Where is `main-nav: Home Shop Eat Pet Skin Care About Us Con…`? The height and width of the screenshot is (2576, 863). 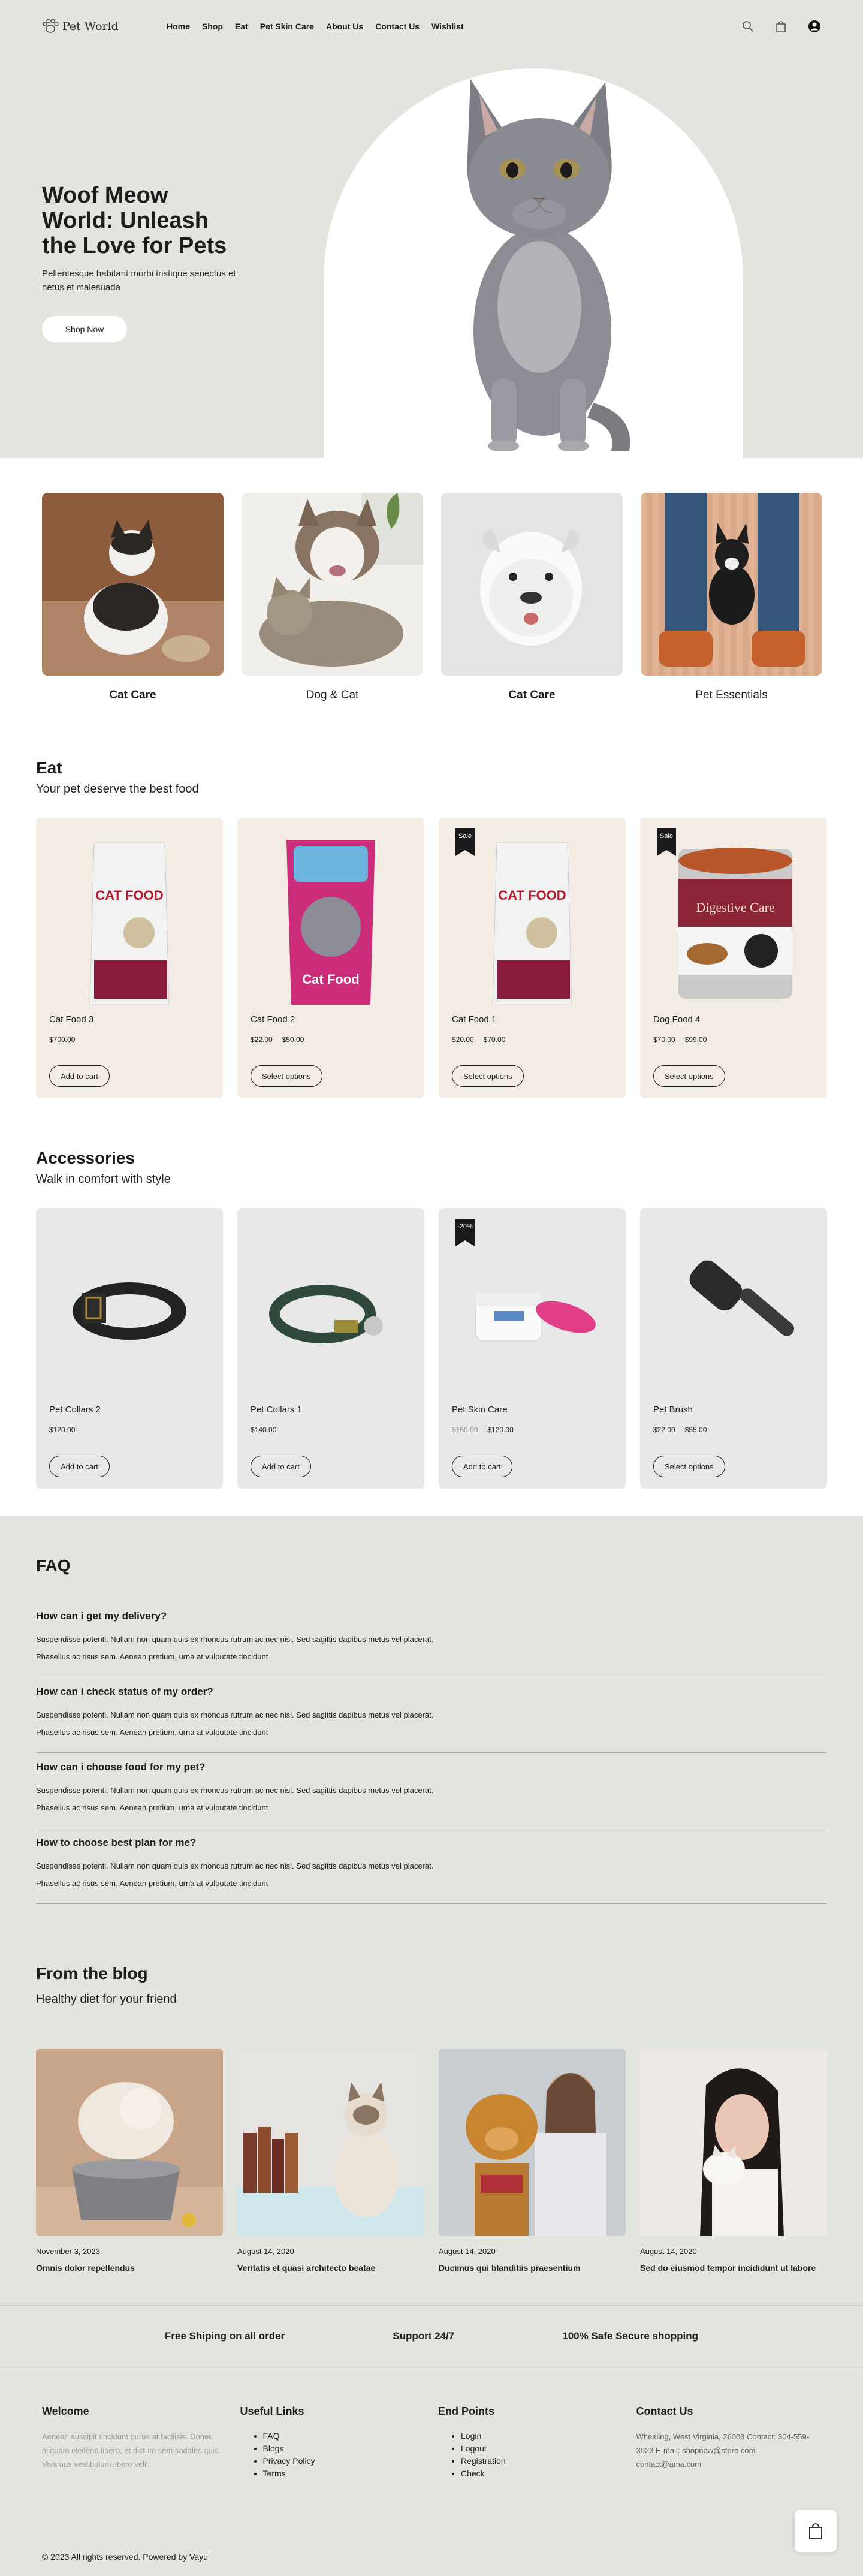
main-nav: Home Shop Eat Pet Skin Care About Us Con… is located at coordinates (315, 27).